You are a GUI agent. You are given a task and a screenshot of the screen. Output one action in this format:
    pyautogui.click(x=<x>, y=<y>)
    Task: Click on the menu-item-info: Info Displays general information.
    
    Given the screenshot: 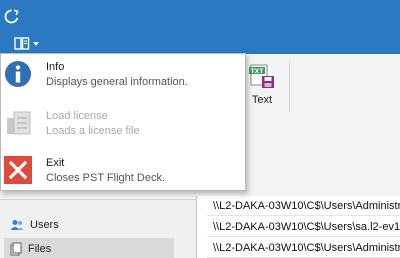 What is the action you would take?
    pyautogui.click(x=123, y=77)
    